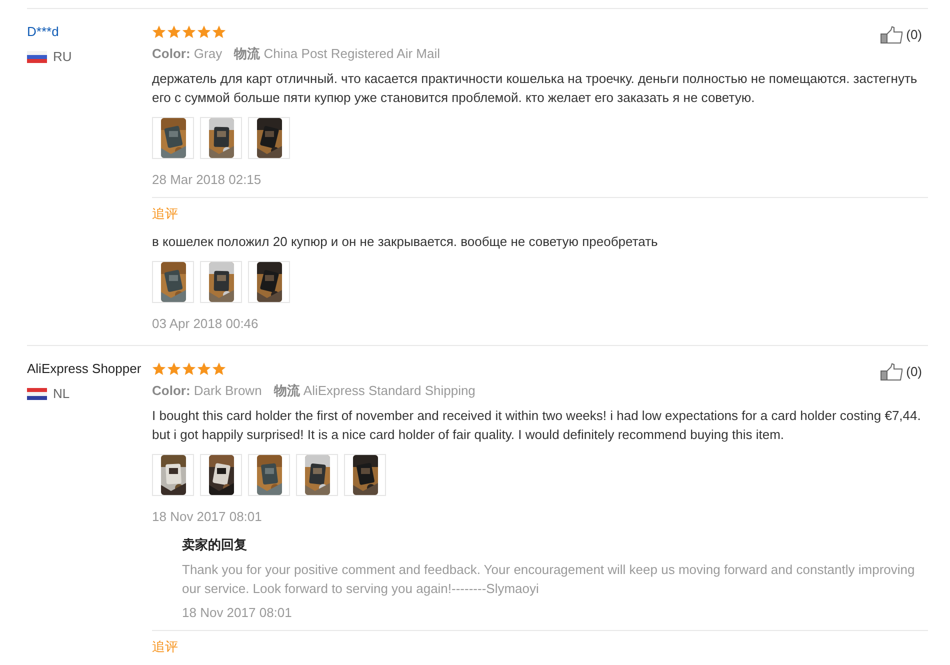 Image resolution: width=950 pixels, height=665 pixels. What do you see at coordinates (84, 369) in the screenshot?
I see `reviewer-name: AliExpress Shopper` at bounding box center [84, 369].